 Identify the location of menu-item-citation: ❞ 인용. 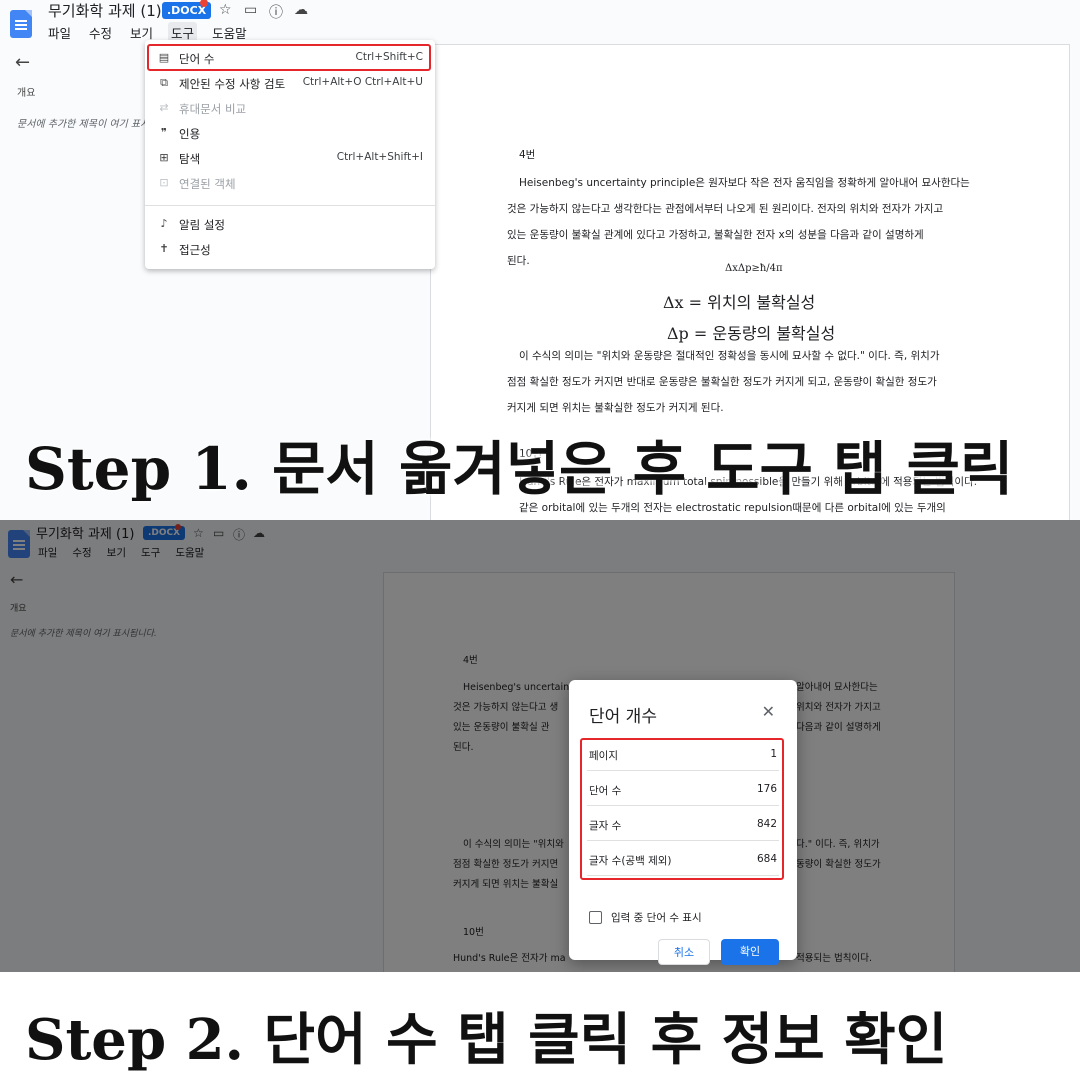
(290, 133).